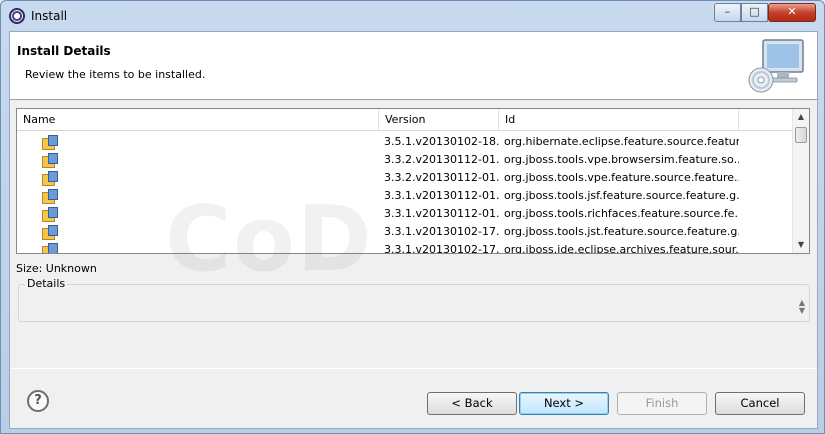 The width and height of the screenshot is (825, 434). Describe the element at coordinates (56, 268) in the screenshot. I see `size-label: Size: Unknown` at that location.